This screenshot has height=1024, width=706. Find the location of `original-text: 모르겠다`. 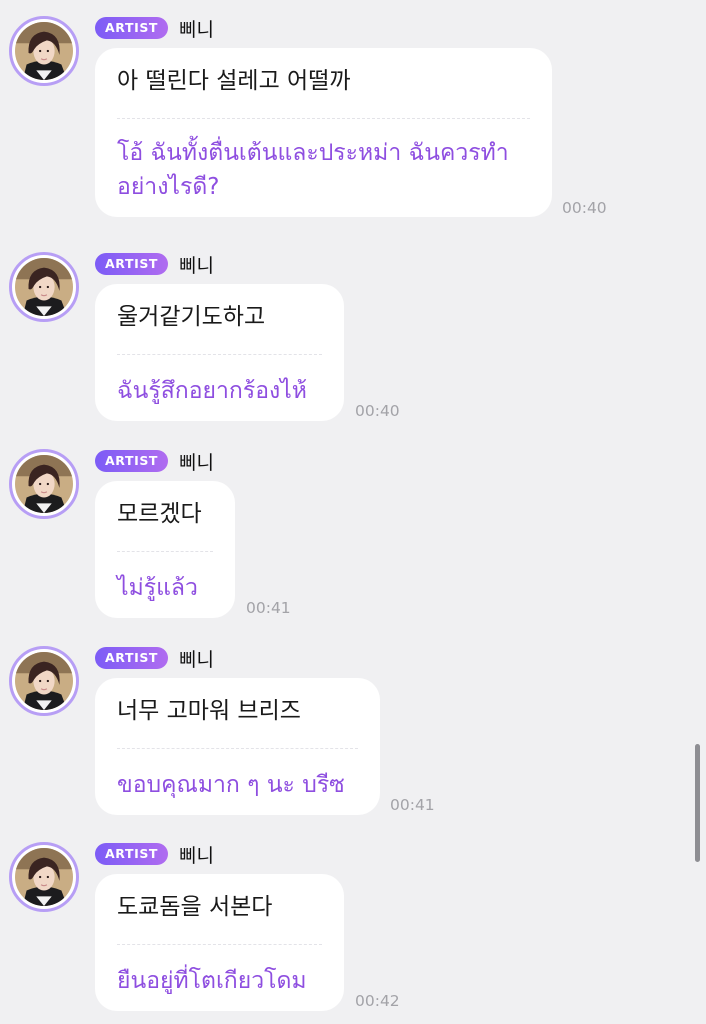

original-text: 모르겠다 is located at coordinates (159, 514).